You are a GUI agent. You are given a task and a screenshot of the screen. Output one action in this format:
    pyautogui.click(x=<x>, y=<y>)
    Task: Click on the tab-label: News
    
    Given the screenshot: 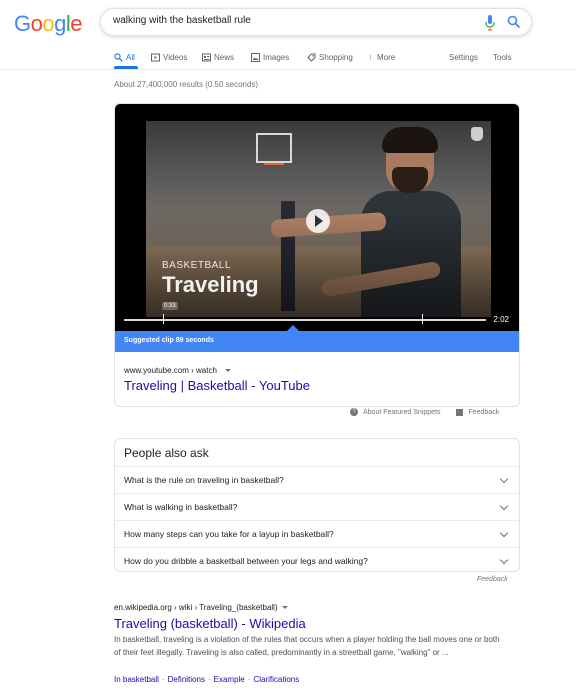 What is the action you would take?
    pyautogui.click(x=224, y=57)
    